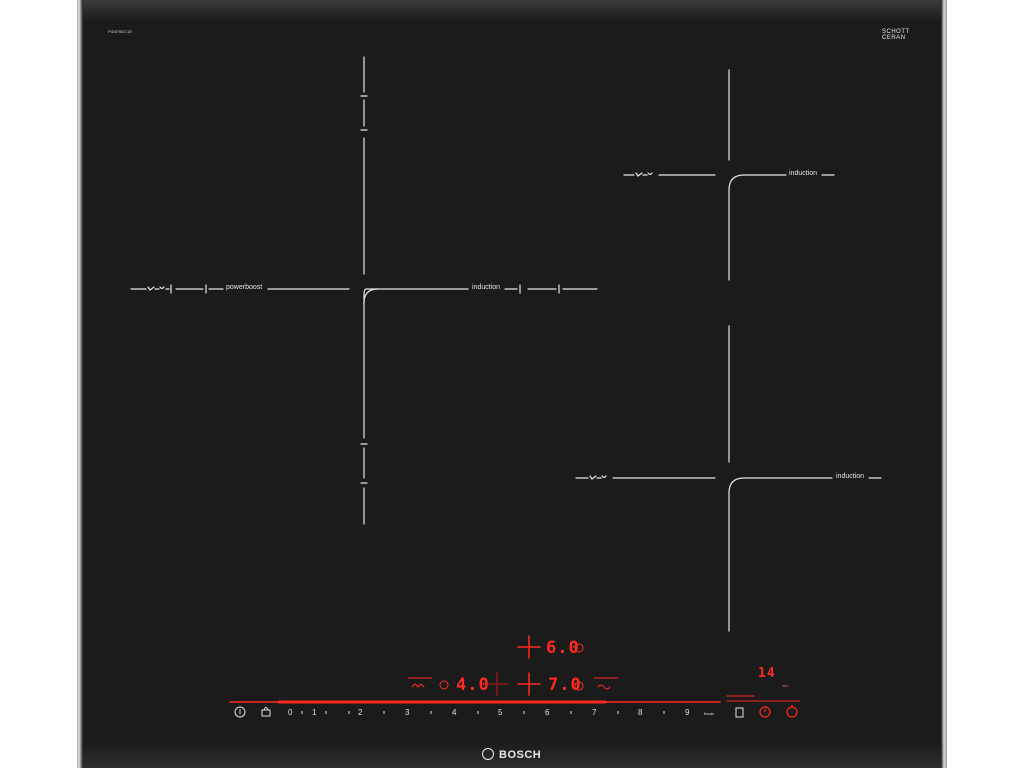 This screenshot has width=1024, height=768. What do you see at coordinates (785, 685) in the screenshot?
I see `timer-unit: min` at bounding box center [785, 685].